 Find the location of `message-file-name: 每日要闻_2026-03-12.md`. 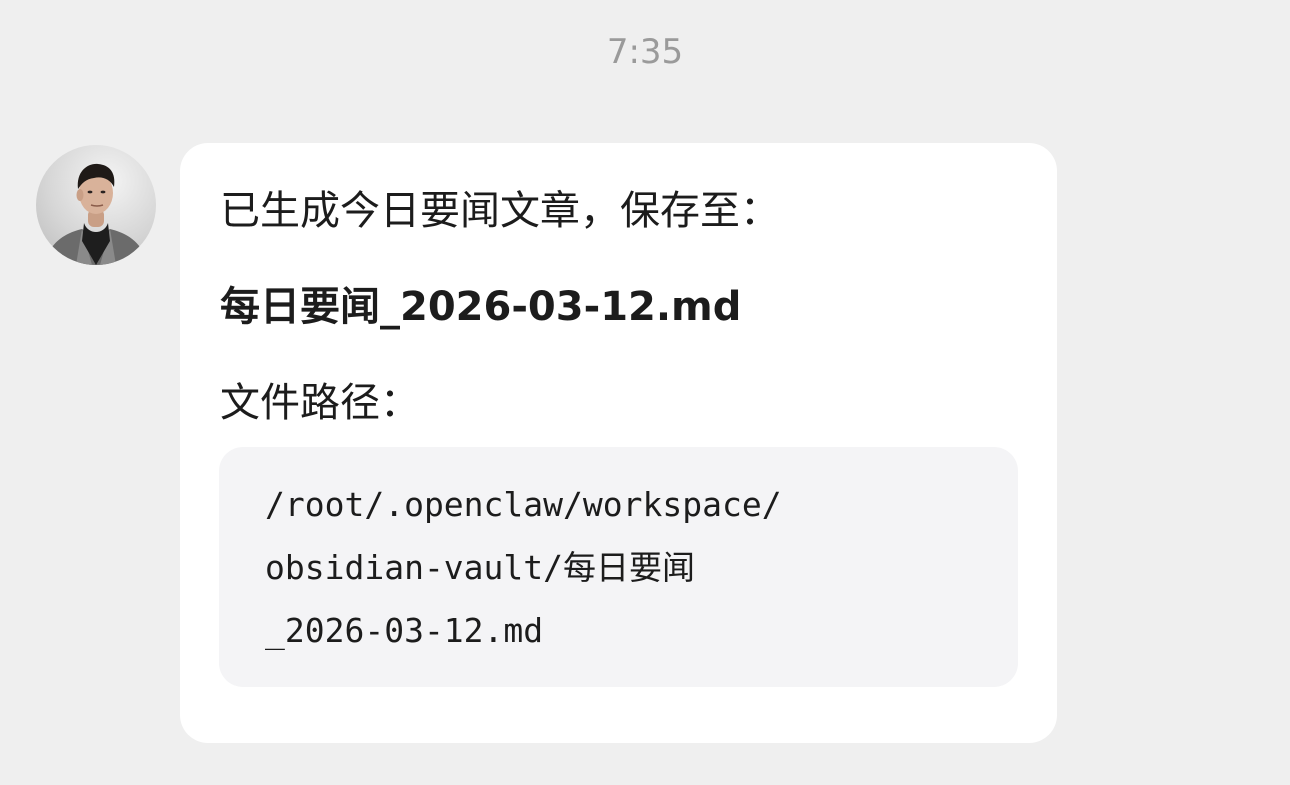

message-file-name: 每日要闻_2026-03-12.md is located at coordinates (481, 307).